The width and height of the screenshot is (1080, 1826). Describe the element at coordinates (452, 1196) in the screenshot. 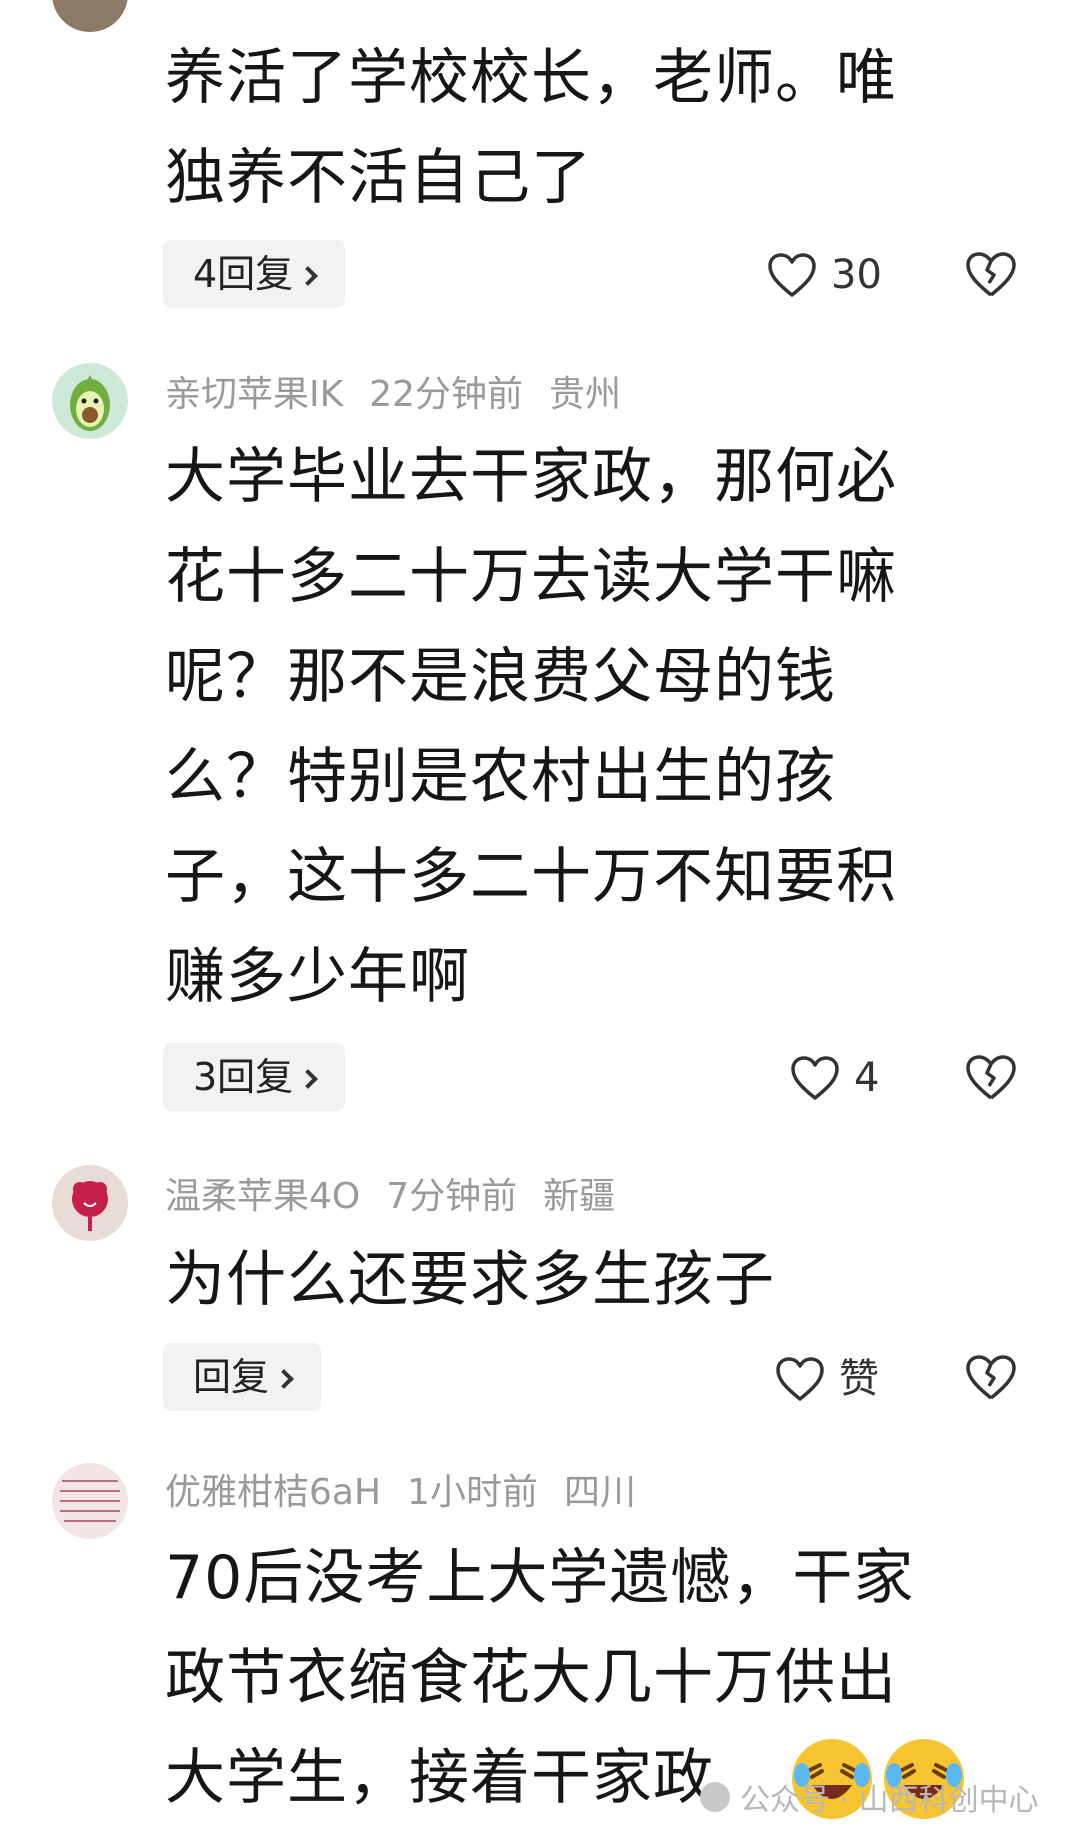

I see `timestamp: 7分钟前` at that location.